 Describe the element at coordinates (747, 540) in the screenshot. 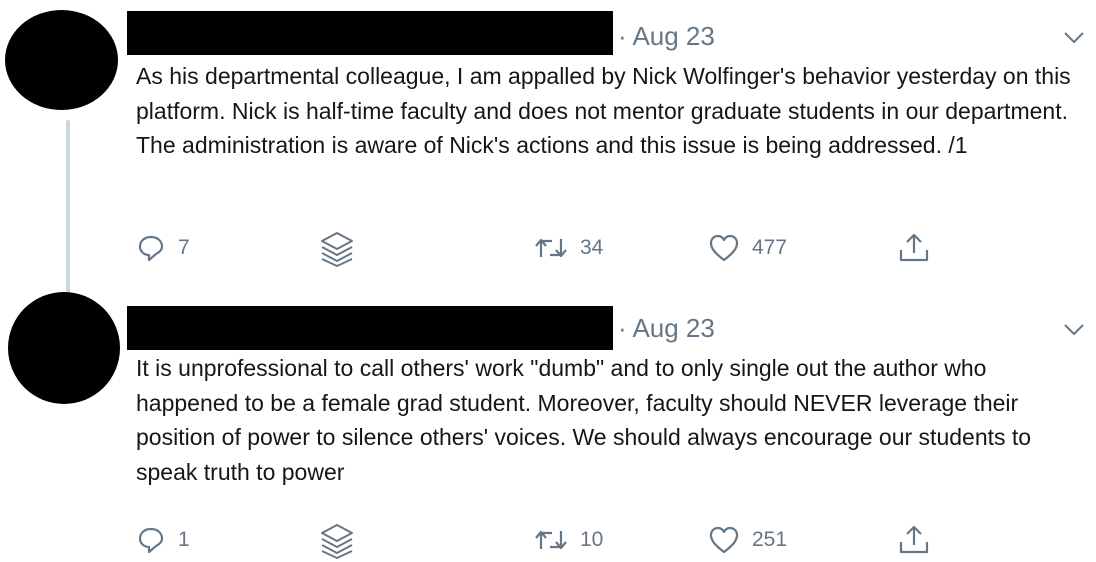

I see `like-button: 251` at that location.